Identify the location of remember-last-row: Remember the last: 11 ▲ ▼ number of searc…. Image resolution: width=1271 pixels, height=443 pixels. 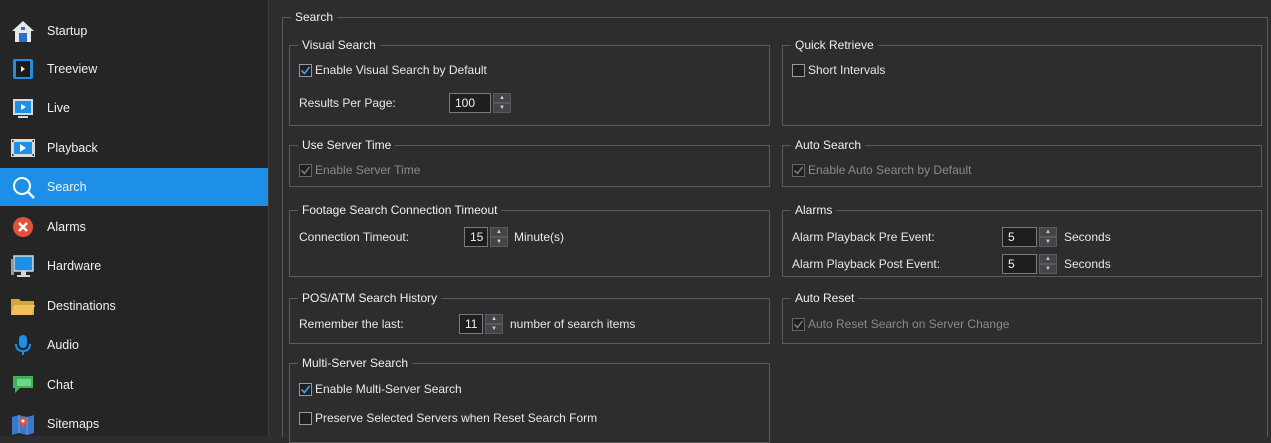
(467, 324).